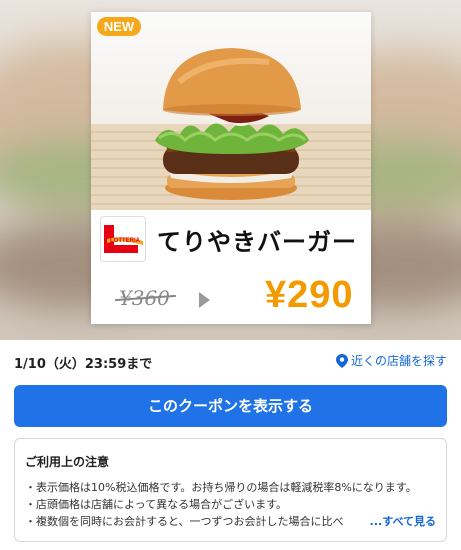  What do you see at coordinates (67, 462) in the screenshot?
I see `notes-title: ご利用上の注意` at bounding box center [67, 462].